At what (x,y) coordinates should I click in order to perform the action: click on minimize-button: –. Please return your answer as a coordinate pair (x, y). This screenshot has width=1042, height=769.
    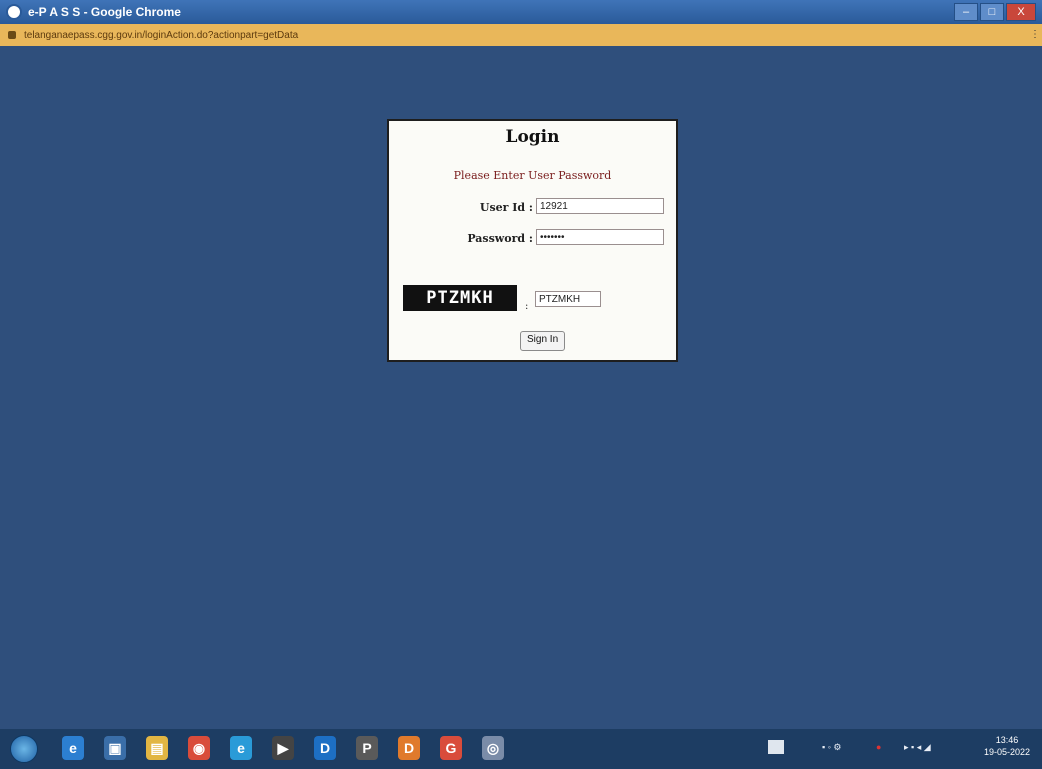
    Looking at the image, I should click on (966, 12).